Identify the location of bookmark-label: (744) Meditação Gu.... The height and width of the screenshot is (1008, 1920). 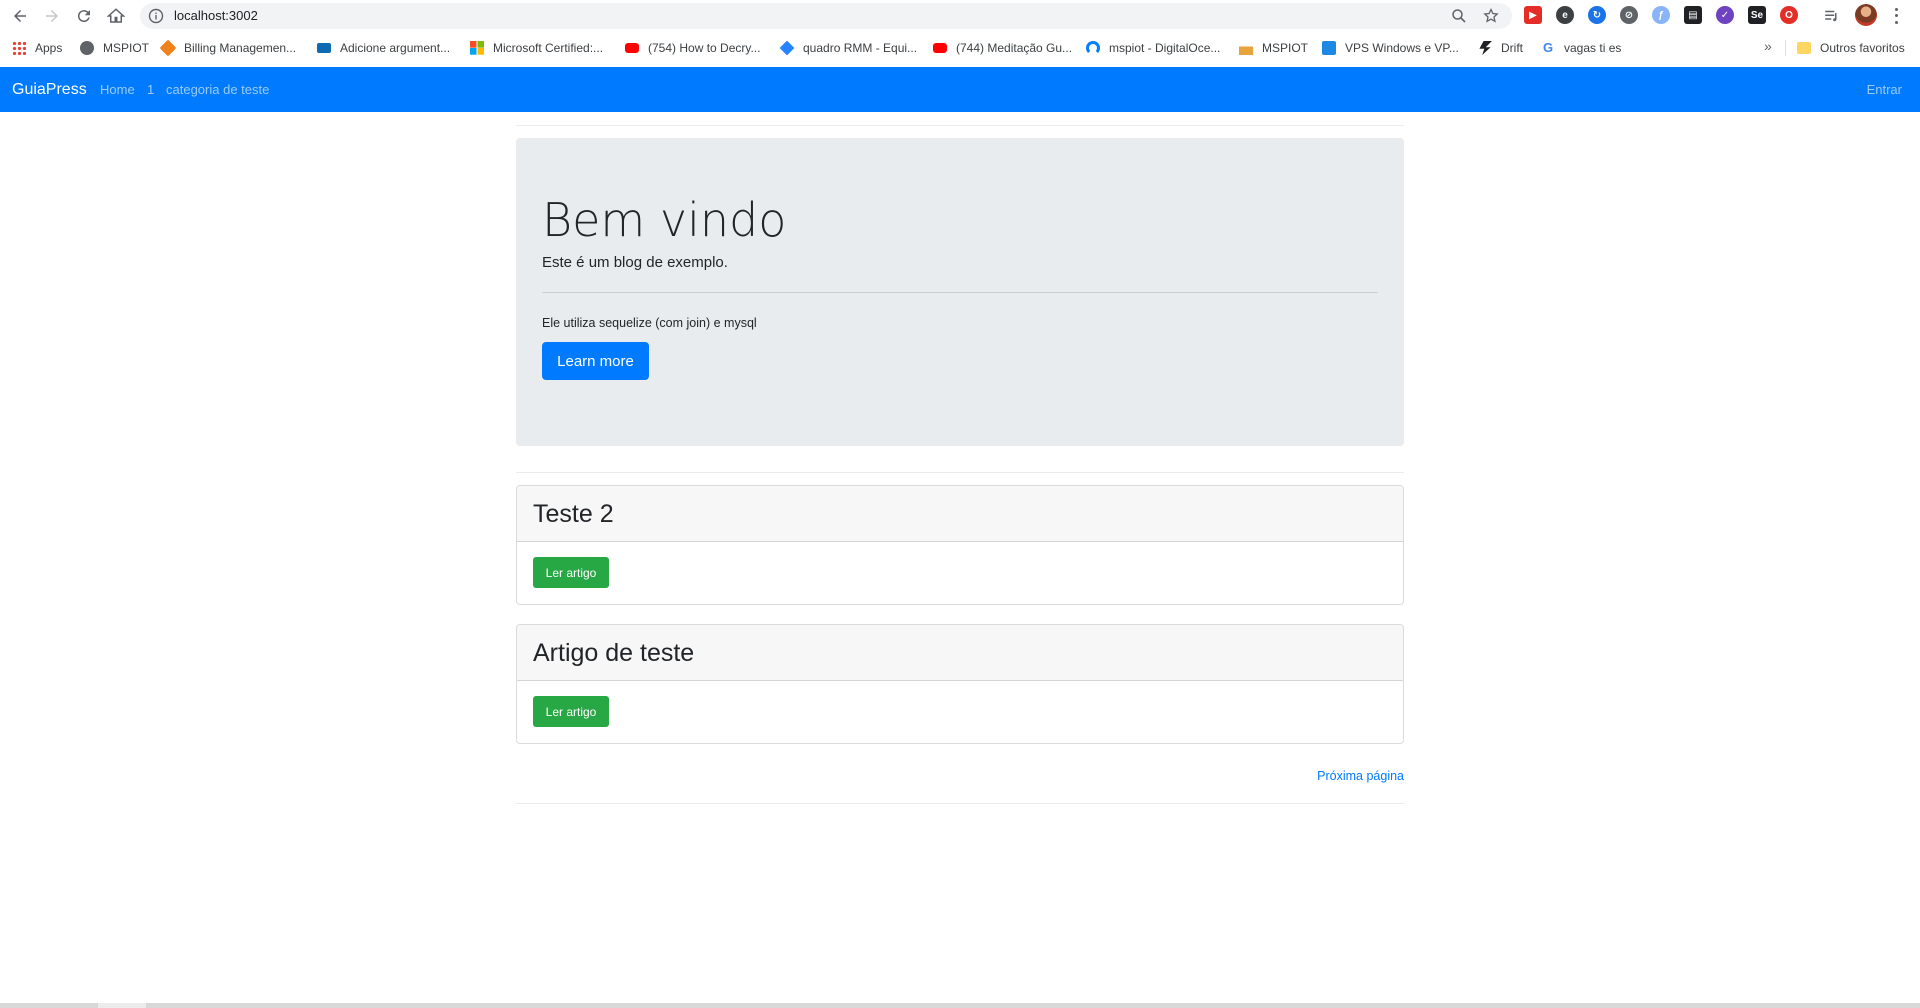
(1014, 48).